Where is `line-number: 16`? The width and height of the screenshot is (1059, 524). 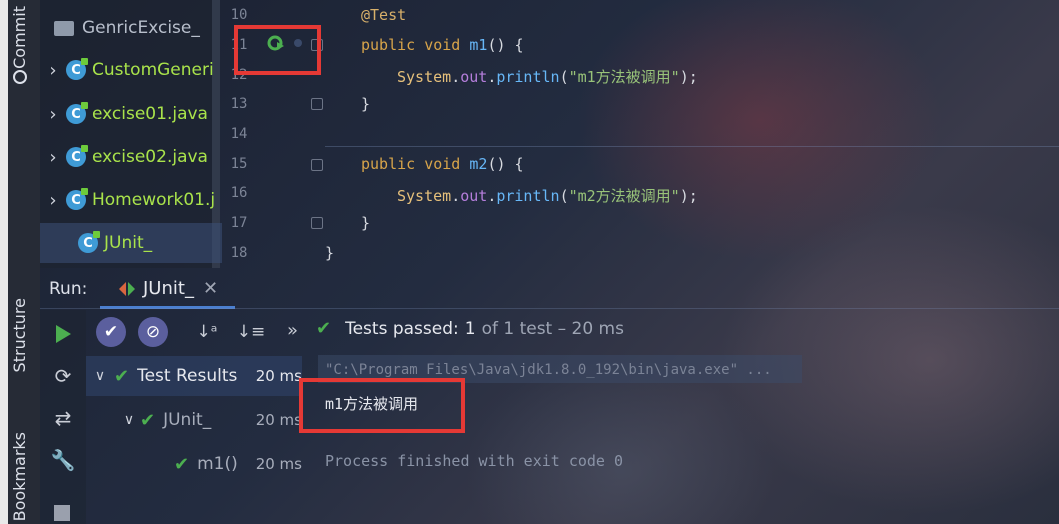 line-number: 16 is located at coordinates (239, 193).